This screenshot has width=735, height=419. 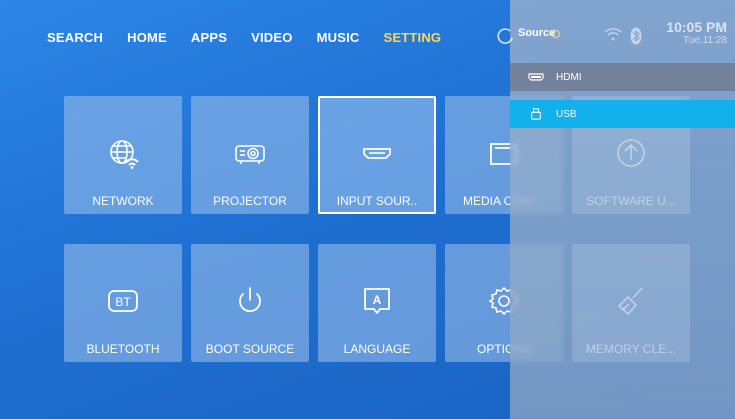 What do you see at coordinates (377, 201) in the screenshot?
I see `tile-label: INPUT SOUR..` at bounding box center [377, 201].